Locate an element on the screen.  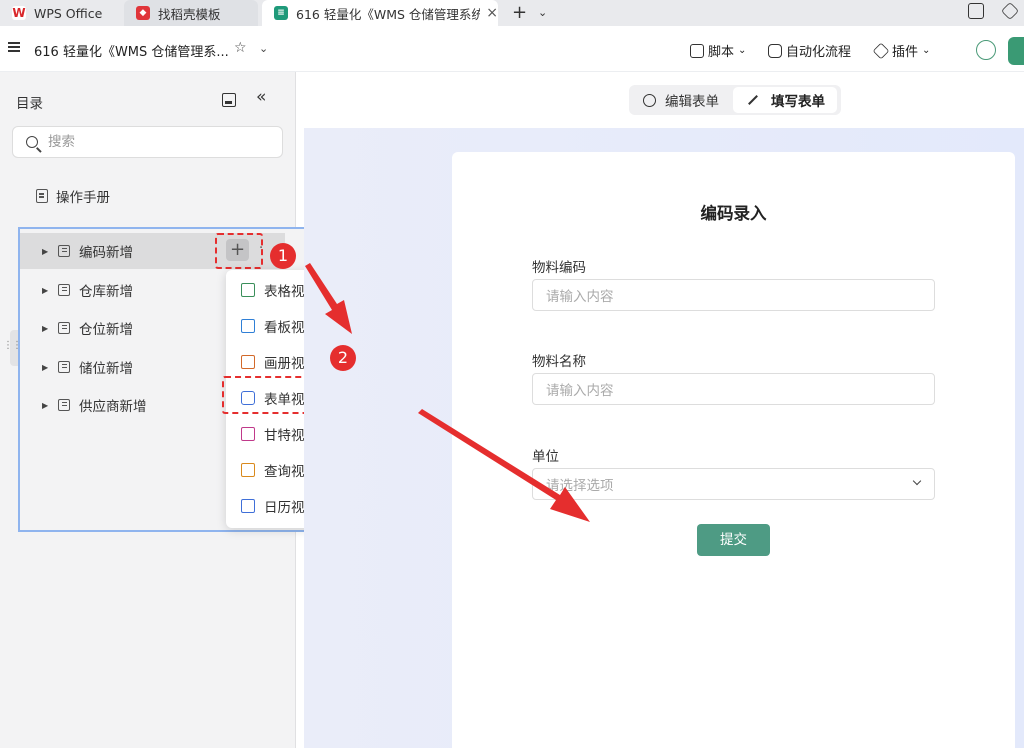
kanban-view-icon is located at coordinates (248, 326).